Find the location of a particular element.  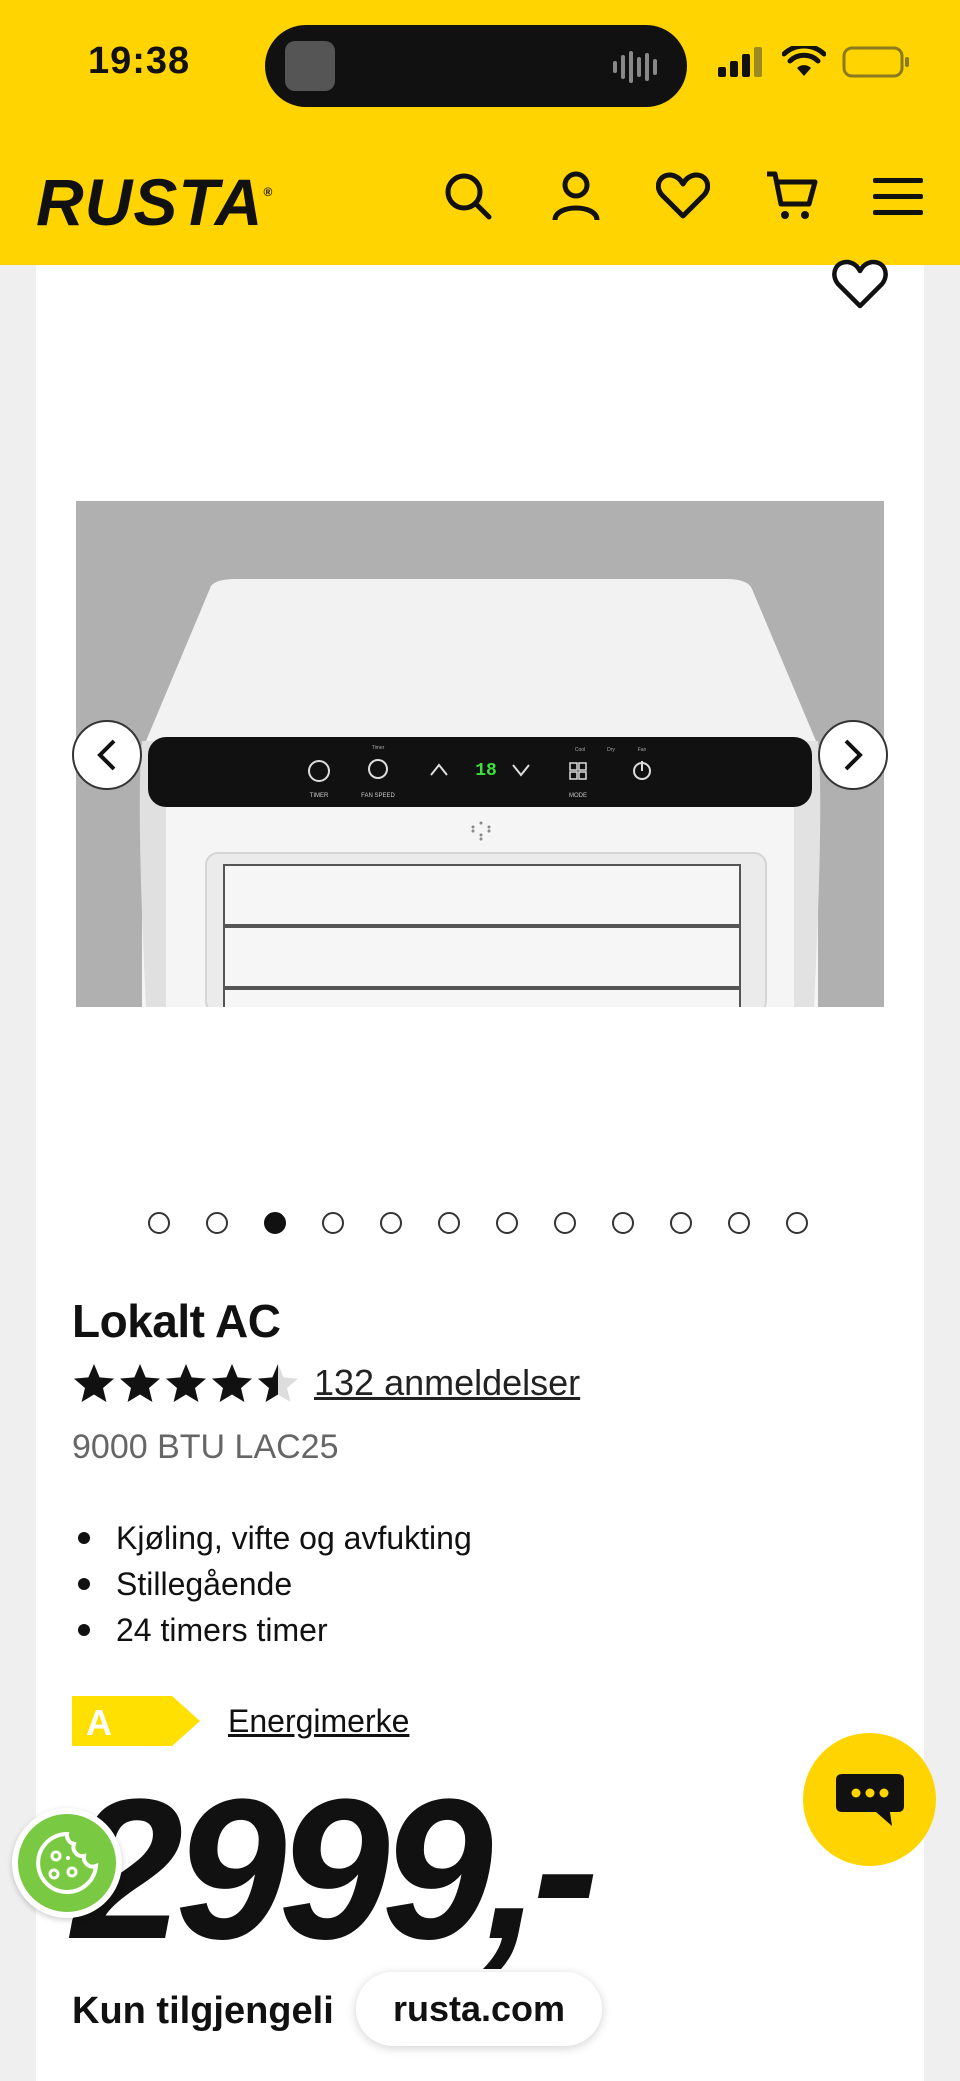

product-rating: 132 anmeldelser is located at coordinates (326, 1383).